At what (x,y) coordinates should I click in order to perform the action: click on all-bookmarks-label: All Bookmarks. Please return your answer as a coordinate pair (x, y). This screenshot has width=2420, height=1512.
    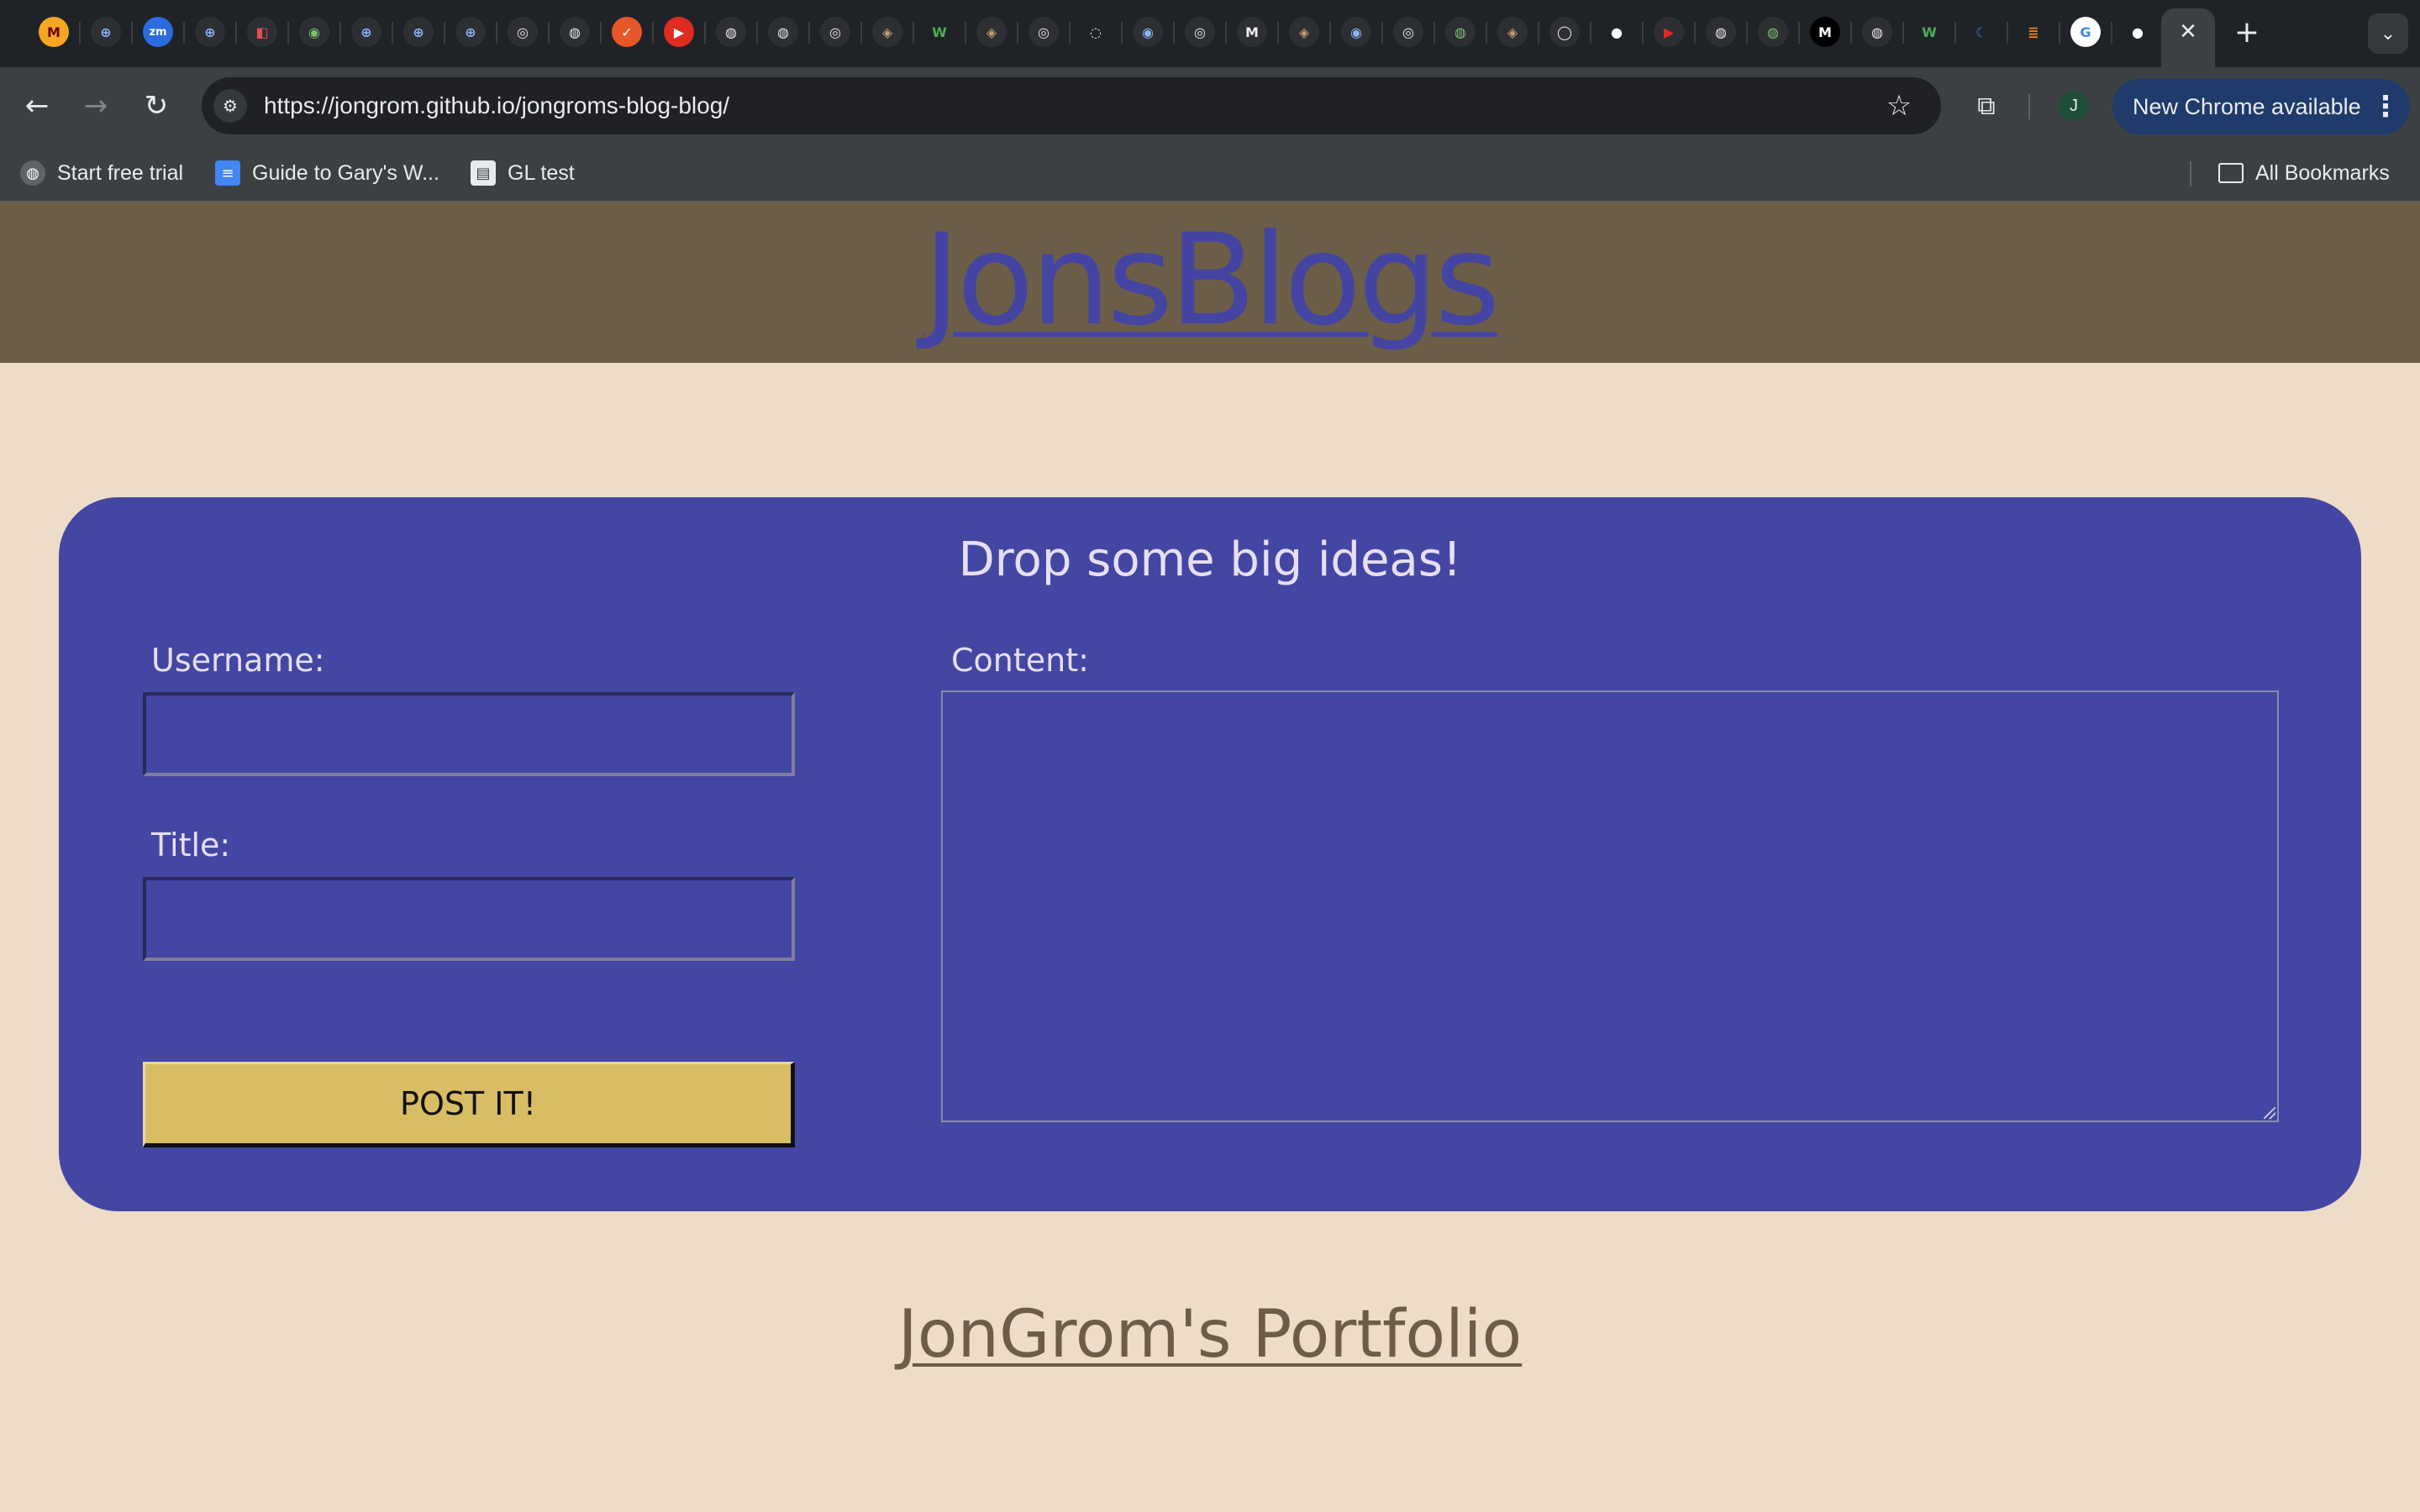
    Looking at the image, I should click on (2323, 172).